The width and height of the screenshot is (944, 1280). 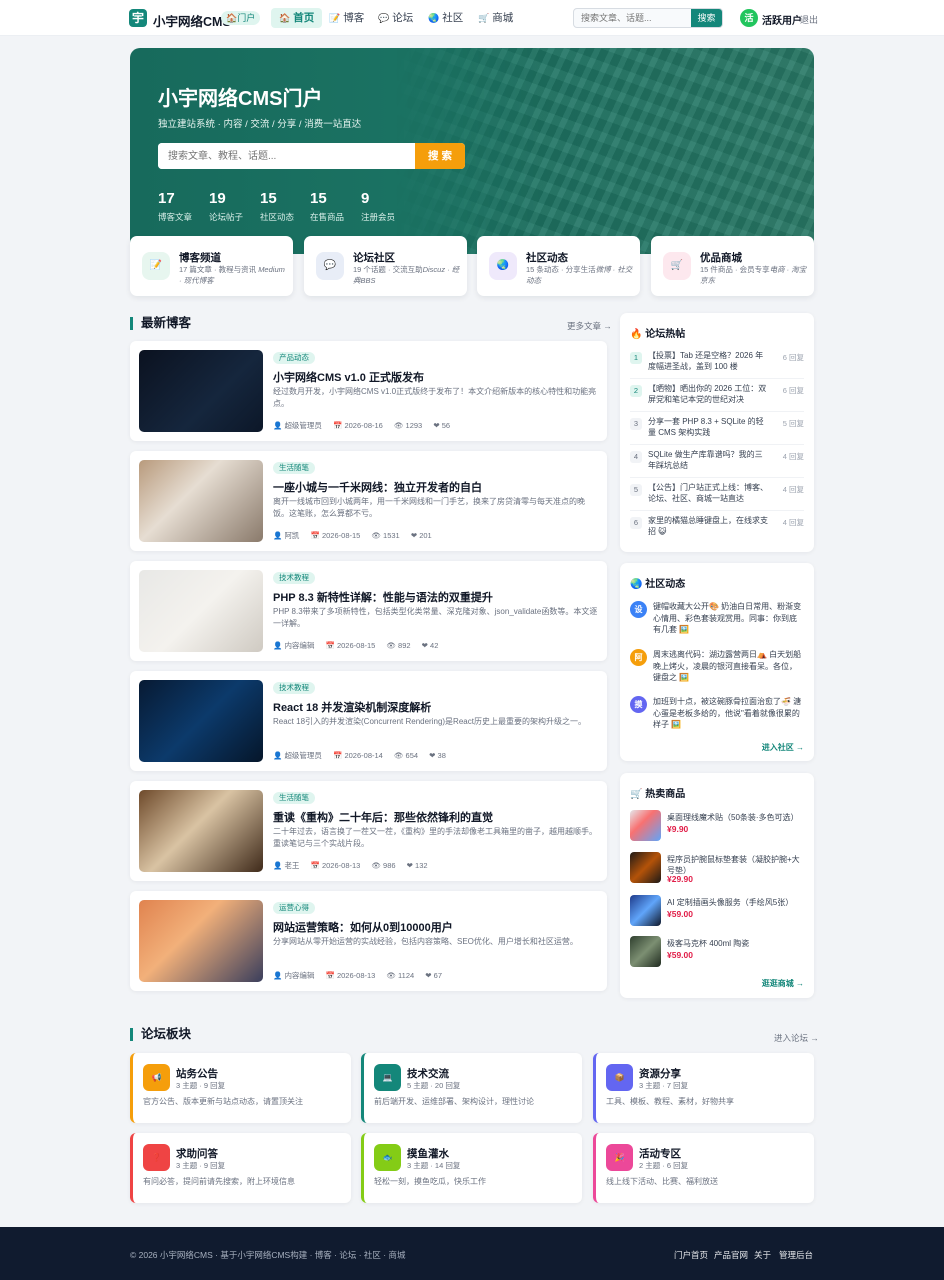 I want to click on header-search-button: 搜索, so click(x=706, y=18).